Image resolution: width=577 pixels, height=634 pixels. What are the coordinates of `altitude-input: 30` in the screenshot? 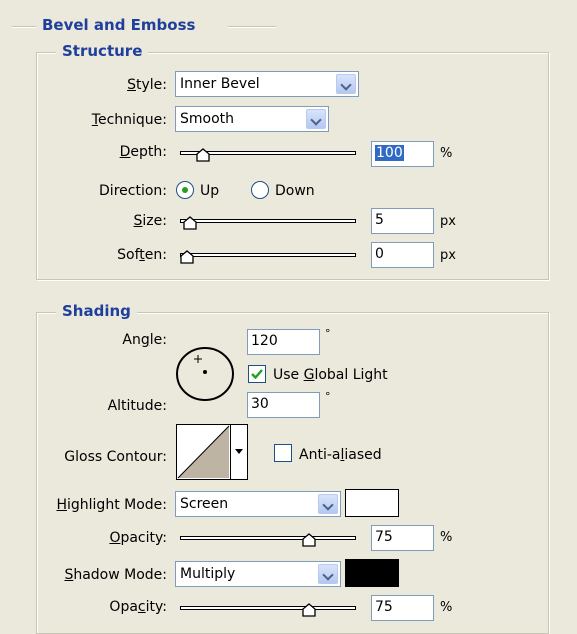 It's located at (283, 405).